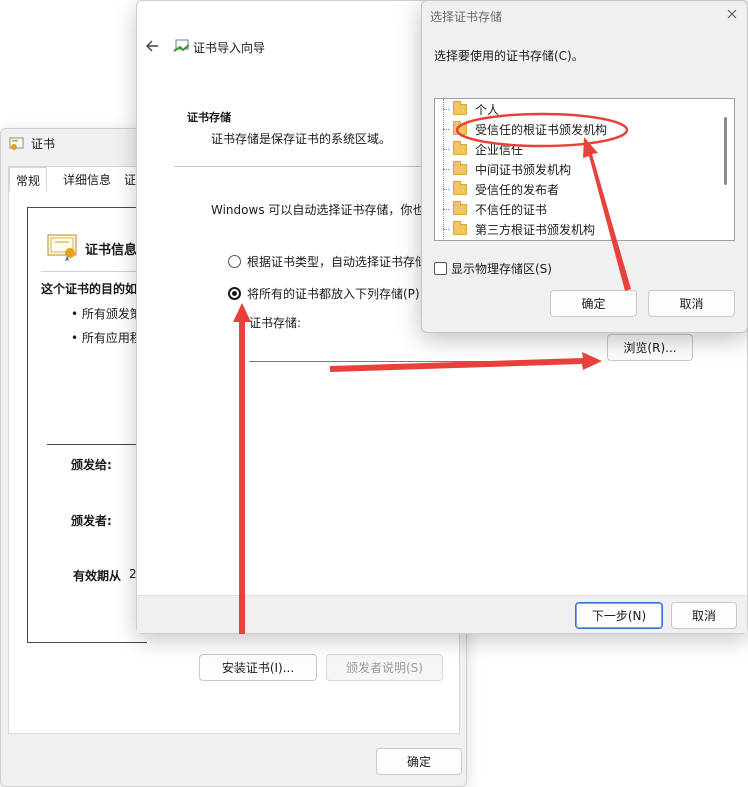  What do you see at coordinates (111, 250) in the screenshot?
I see `cert-info-title: 证书信息` at bounding box center [111, 250].